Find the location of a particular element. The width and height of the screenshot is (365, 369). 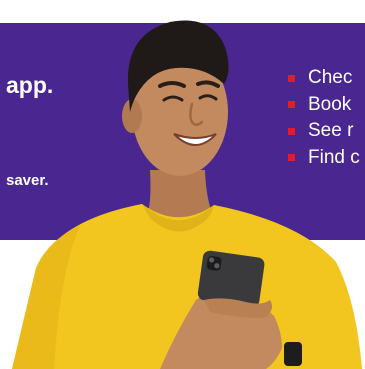

feature-item-see: See r is located at coordinates (324, 131).